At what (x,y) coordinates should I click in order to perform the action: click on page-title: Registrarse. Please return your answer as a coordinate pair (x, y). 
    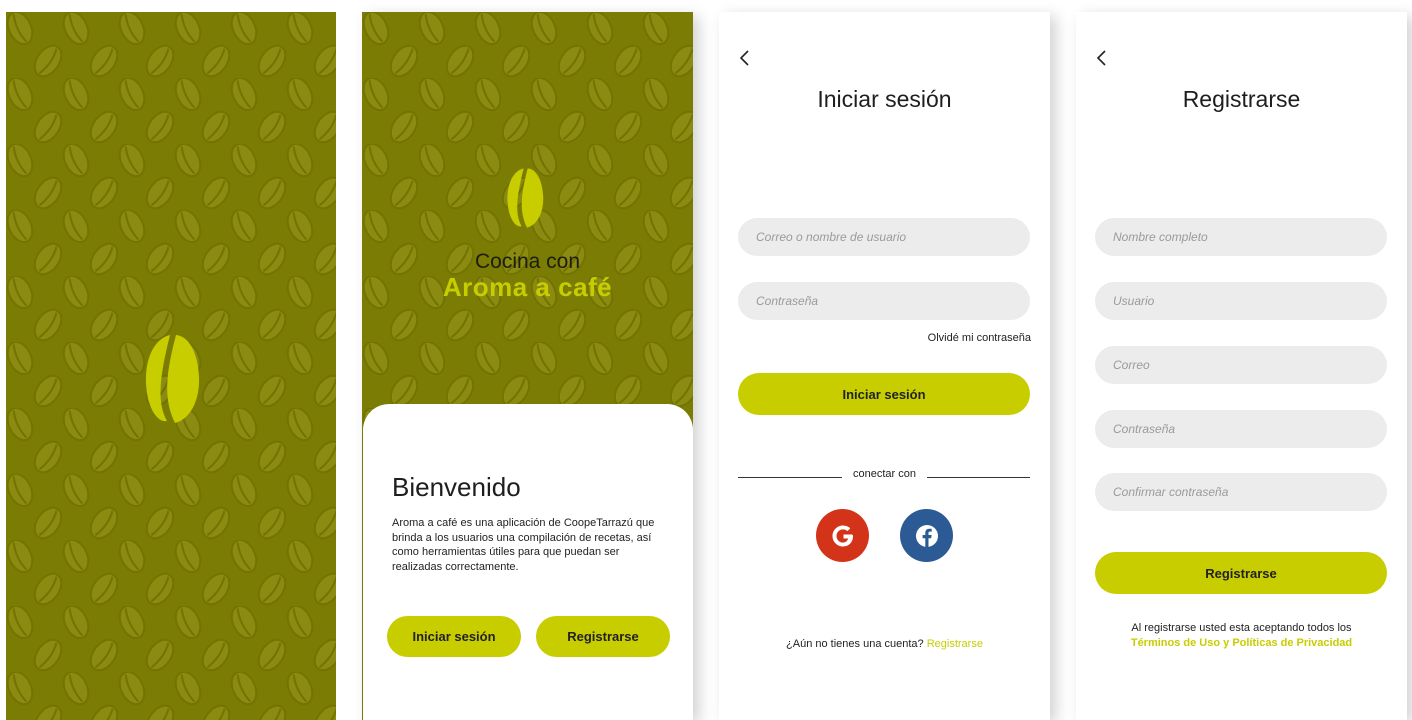
    Looking at the image, I should click on (1241, 99).